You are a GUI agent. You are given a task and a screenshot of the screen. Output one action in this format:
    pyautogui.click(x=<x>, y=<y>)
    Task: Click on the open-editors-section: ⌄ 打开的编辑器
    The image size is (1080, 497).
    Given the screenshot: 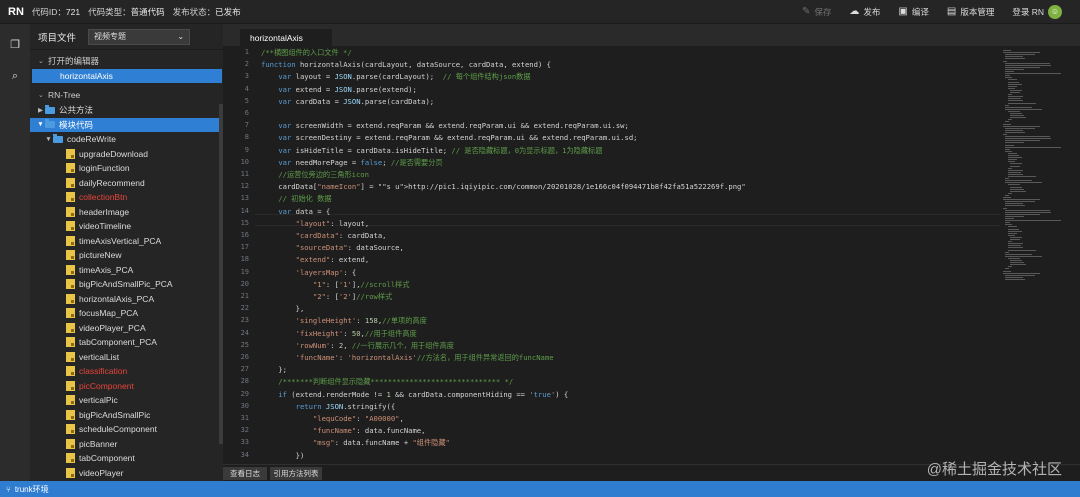 What is the action you would take?
    pyautogui.click(x=126, y=60)
    